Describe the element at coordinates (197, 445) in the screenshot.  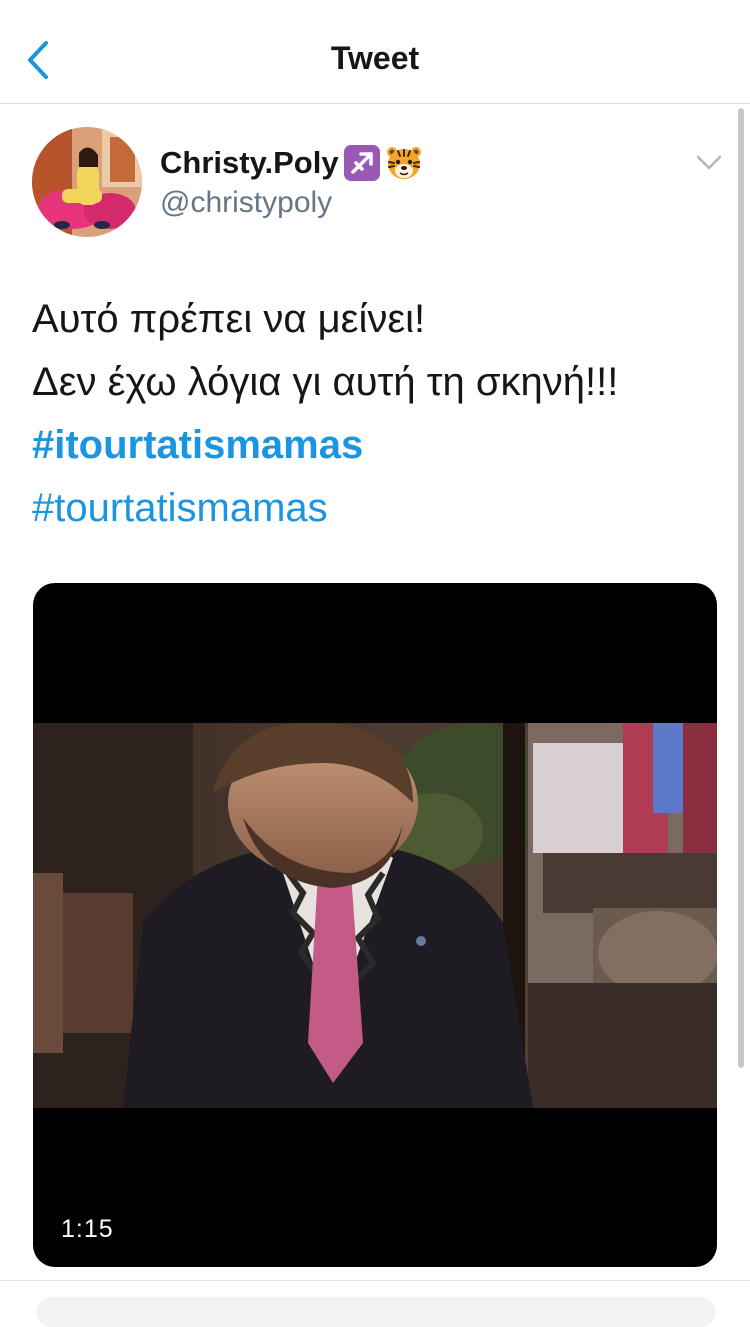
I see `hashtag-link: #itourtatismamas` at that location.